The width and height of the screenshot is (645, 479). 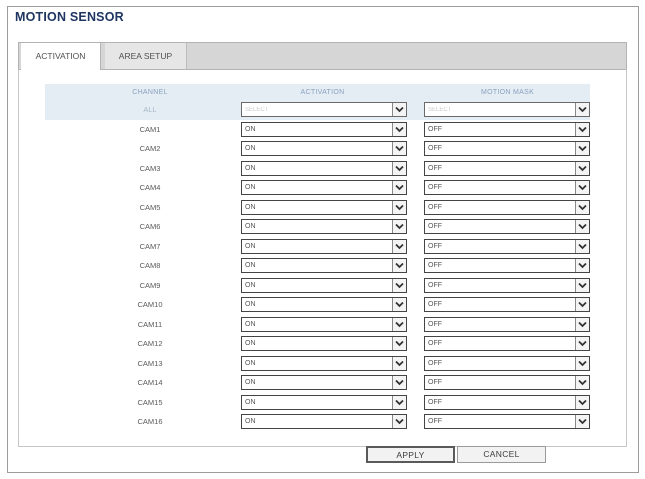 What do you see at coordinates (410, 454) in the screenshot?
I see `apply-button: APPLY` at bounding box center [410, 454].